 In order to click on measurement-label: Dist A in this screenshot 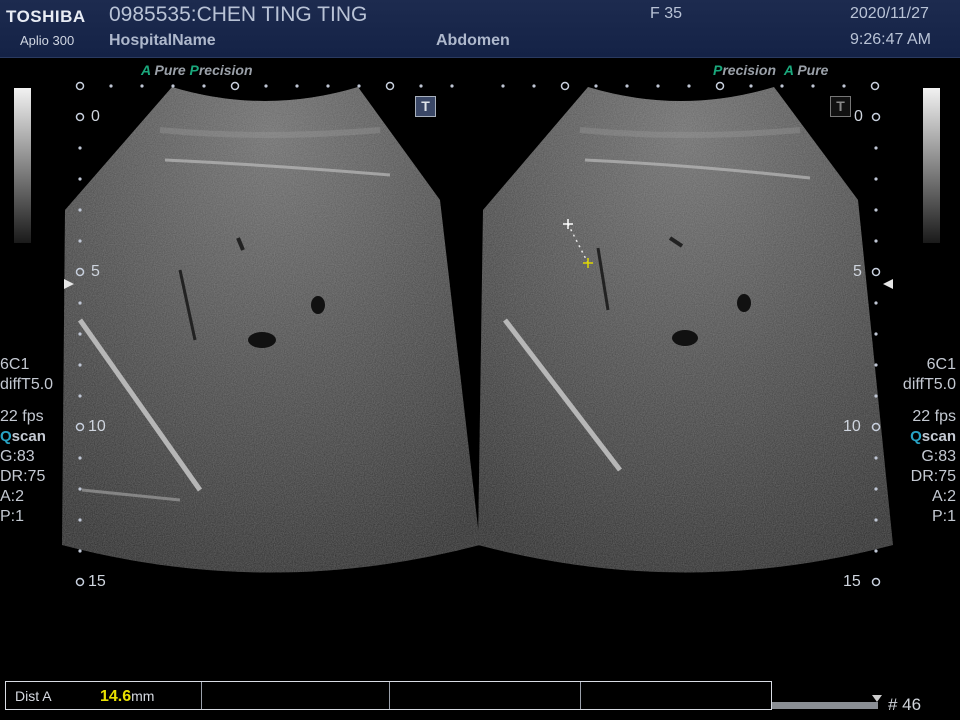, I will do `click(33, 696)`.